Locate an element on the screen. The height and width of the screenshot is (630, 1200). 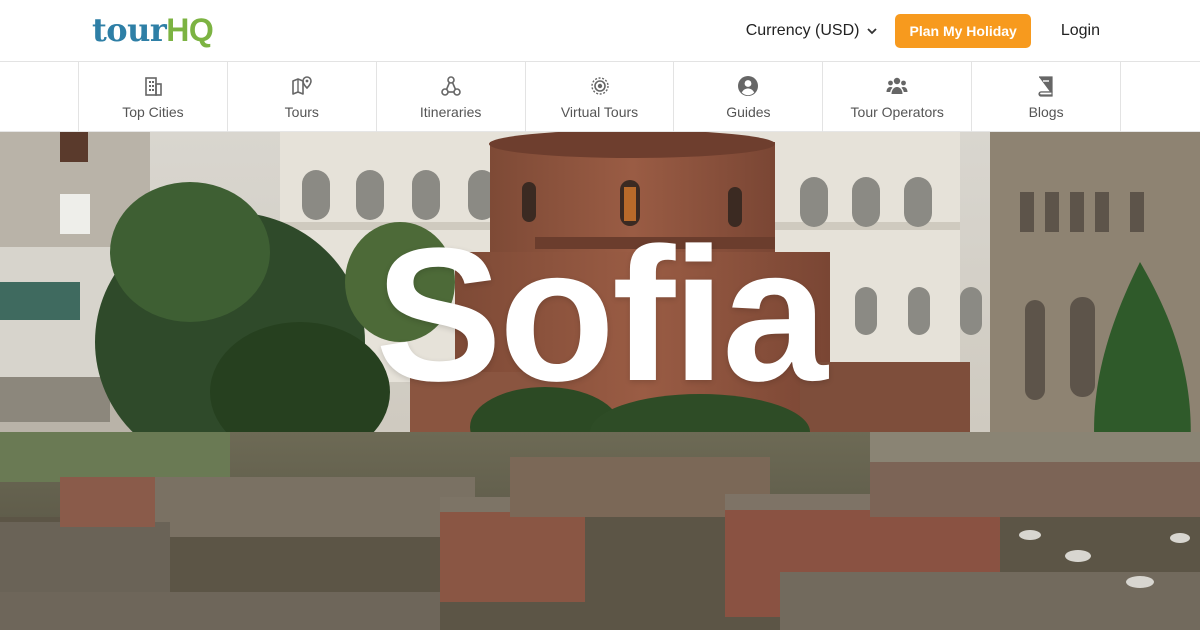
nav-item-guides: Guides is located at coordinates (747, 97).